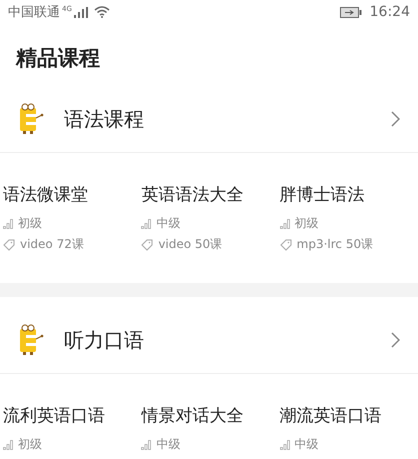 The image size is (418, 459). Describe the element at coordinates (349, 415) in the screenshot. I see `course-title: 潮流英语口语` at that location.